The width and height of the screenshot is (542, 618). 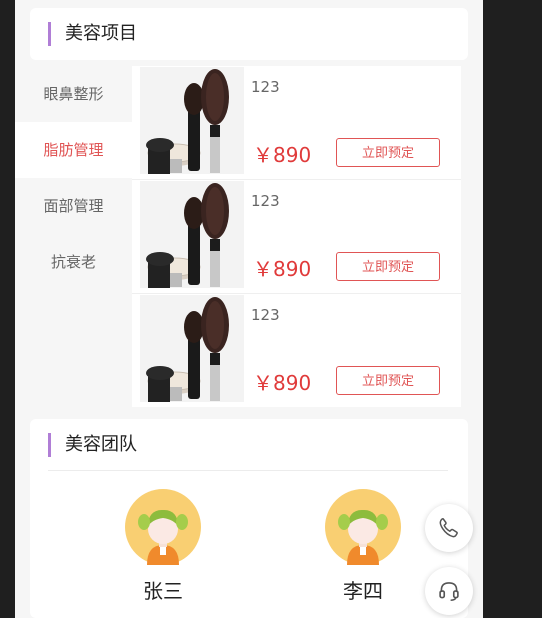 I want to click on team-member: 李四, so click(x=363, y=546).